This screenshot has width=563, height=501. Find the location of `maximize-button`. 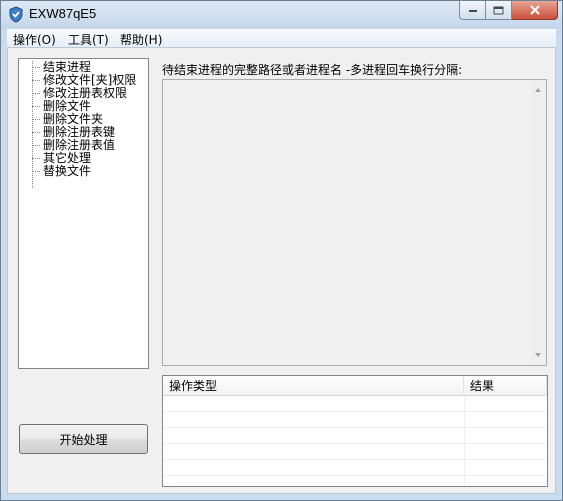

maximize-button is located at coordinates (499, 10).